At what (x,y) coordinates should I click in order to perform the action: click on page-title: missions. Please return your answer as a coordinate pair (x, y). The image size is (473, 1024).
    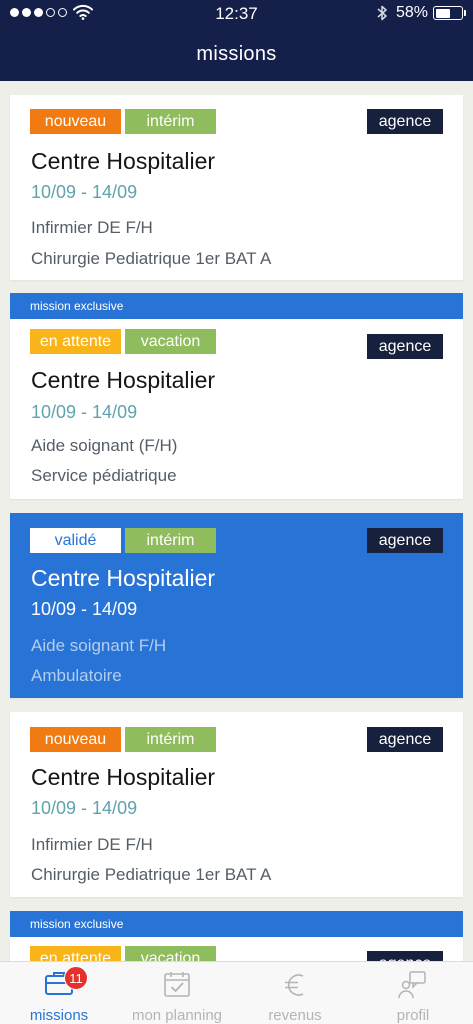
    Looking at the image, I should click on (236, 54).